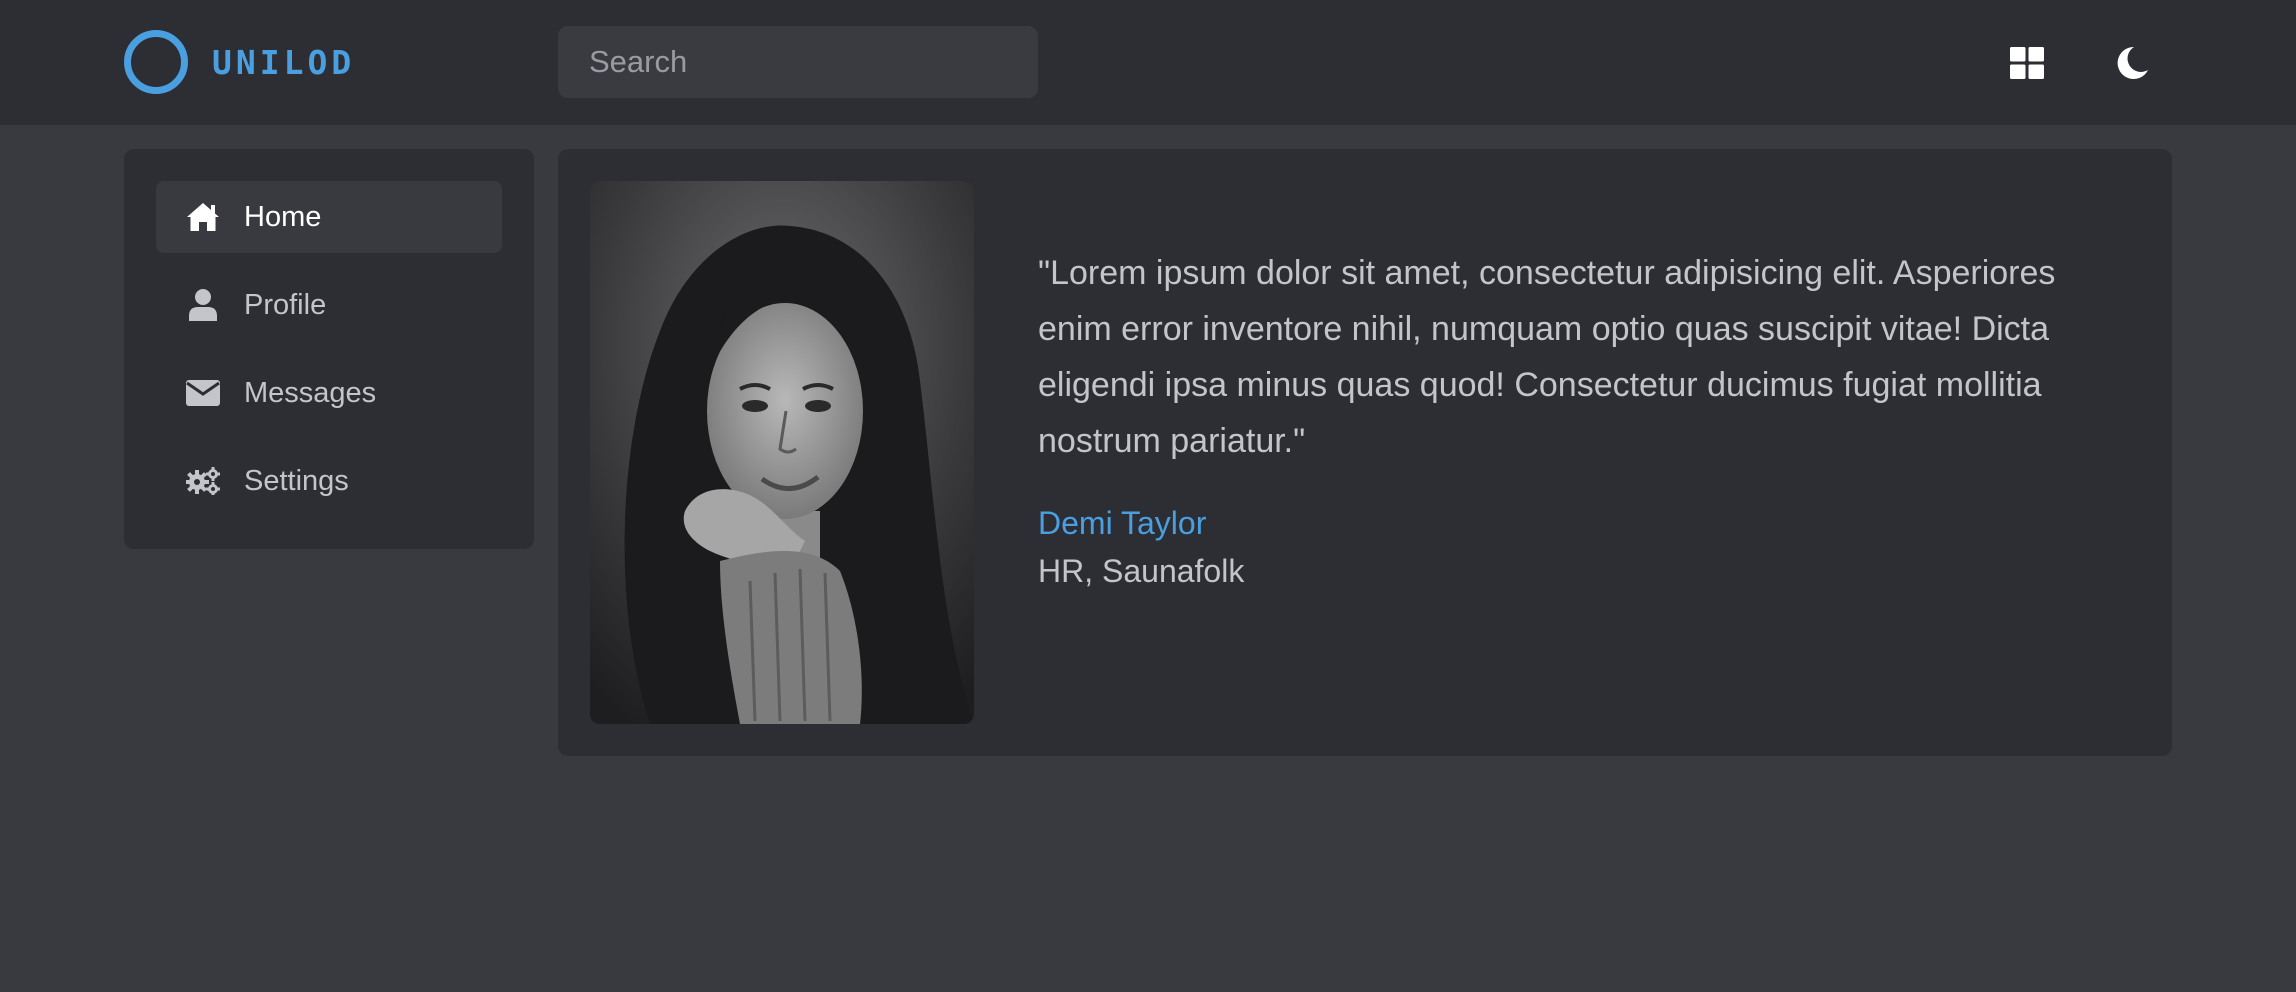 The image size is (2296, 992). Describe the element at coordinates (203, 217) in the screenshot. I see `home-icon` at that location.